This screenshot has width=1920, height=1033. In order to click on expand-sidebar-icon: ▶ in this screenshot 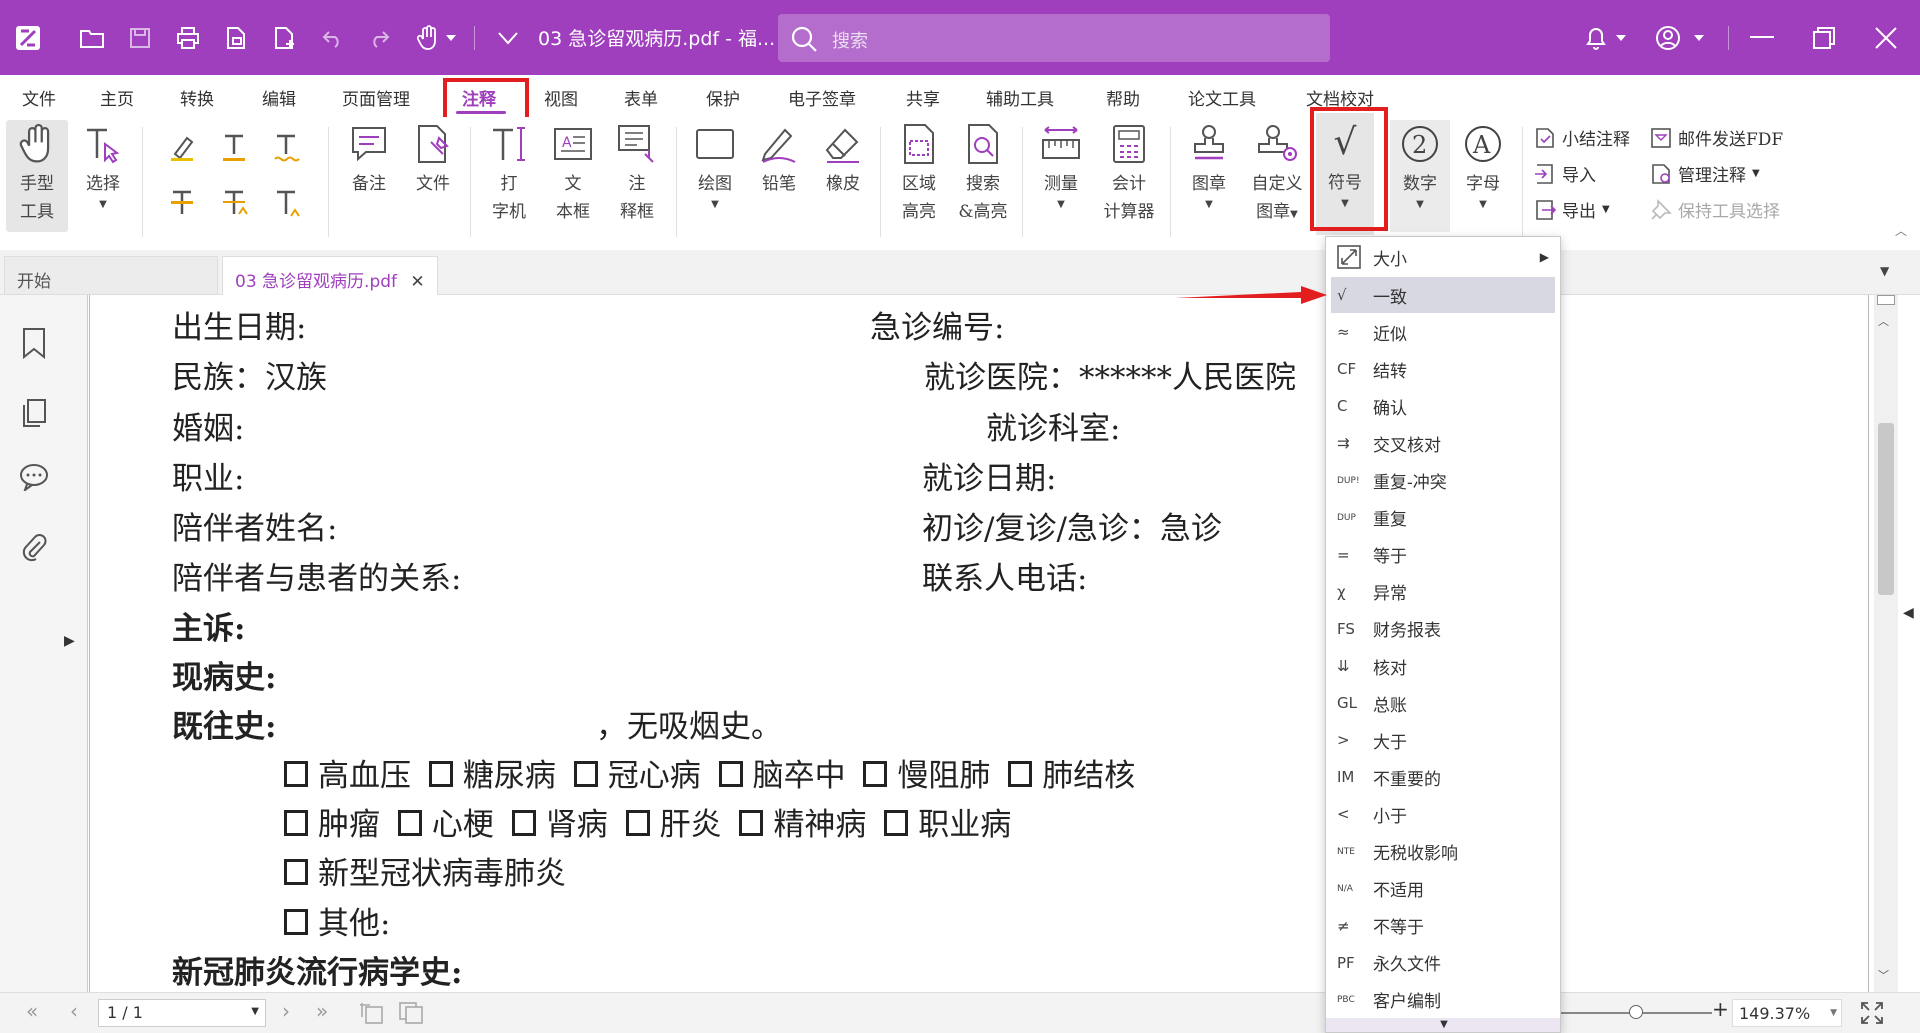, I will do `click(69, 641)`.